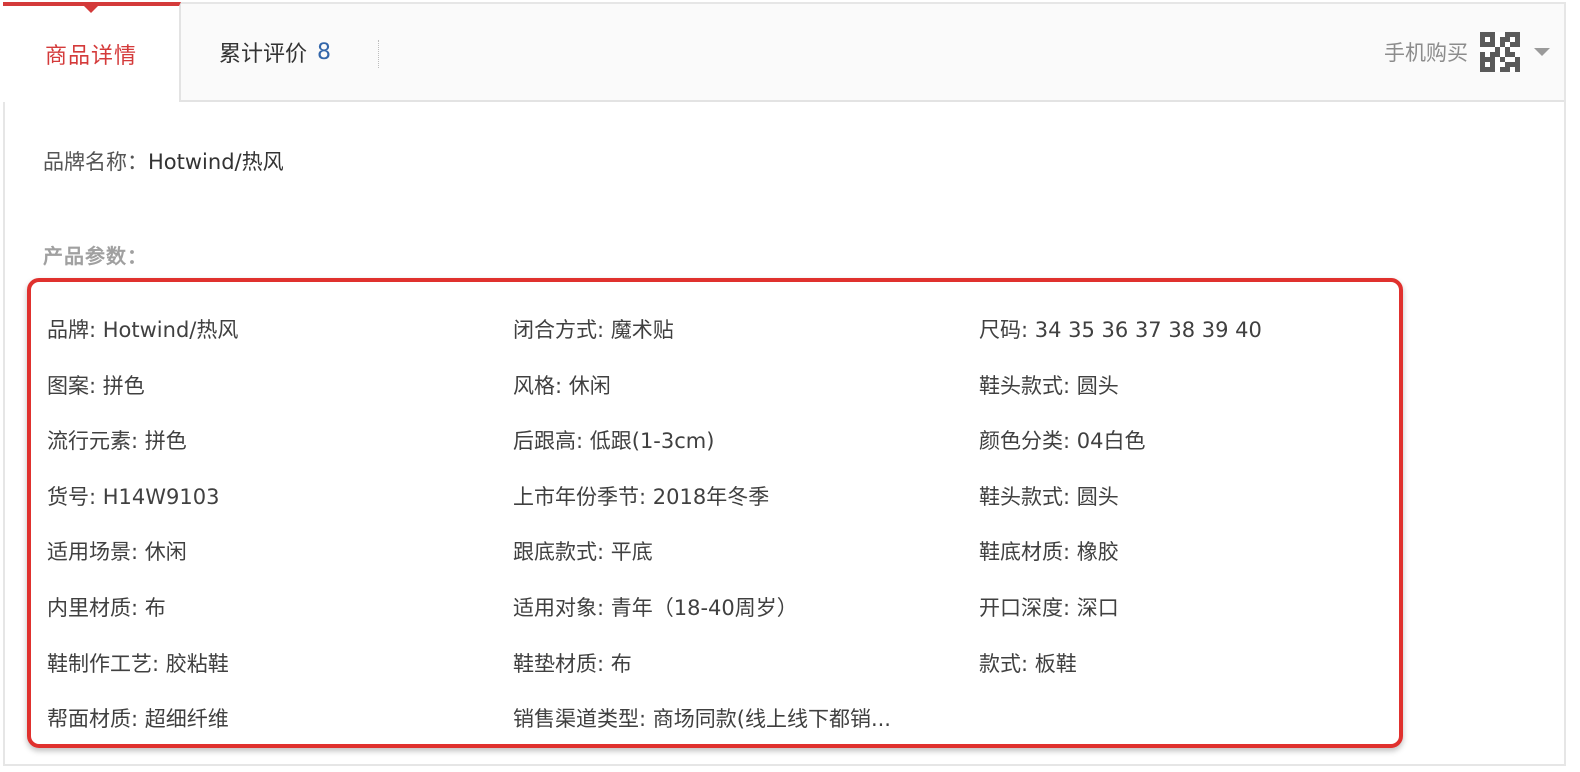 This screenshot has height=772, width=1580. Describe the element at coordinates (641, 496) in the screenshot. I see `param-item: 上市年份季节: 2018年冬季` at that location.